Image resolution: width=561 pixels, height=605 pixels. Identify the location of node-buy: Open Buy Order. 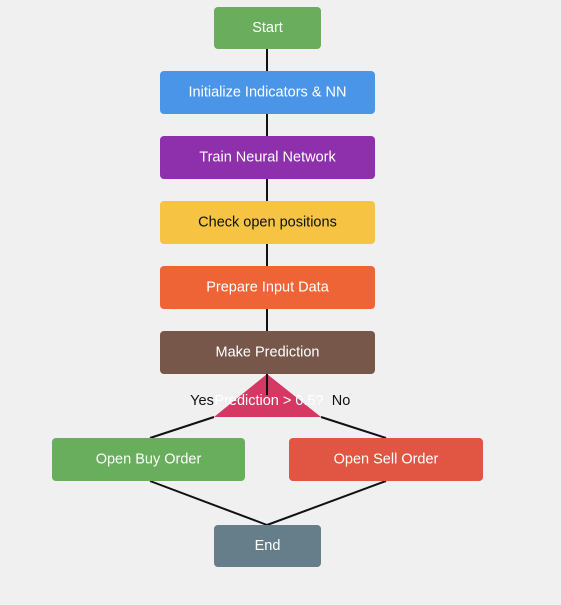
(148, 459).